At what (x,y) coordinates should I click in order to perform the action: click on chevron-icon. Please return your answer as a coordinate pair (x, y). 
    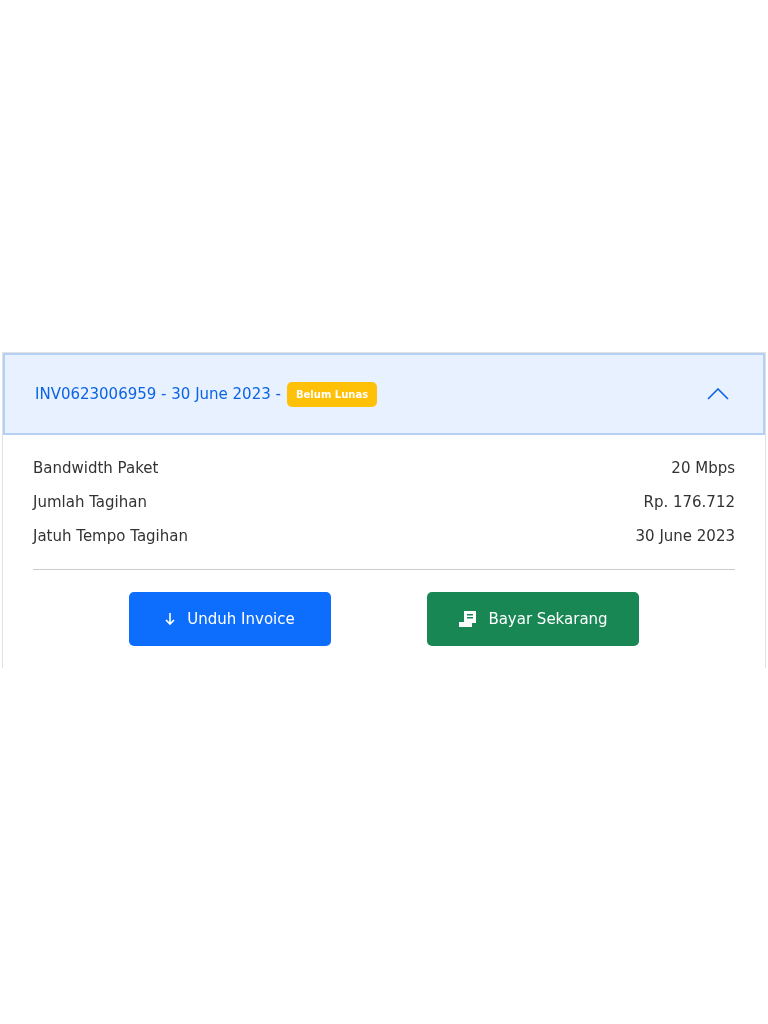
    Looking at the image, I should click on (718, 394).